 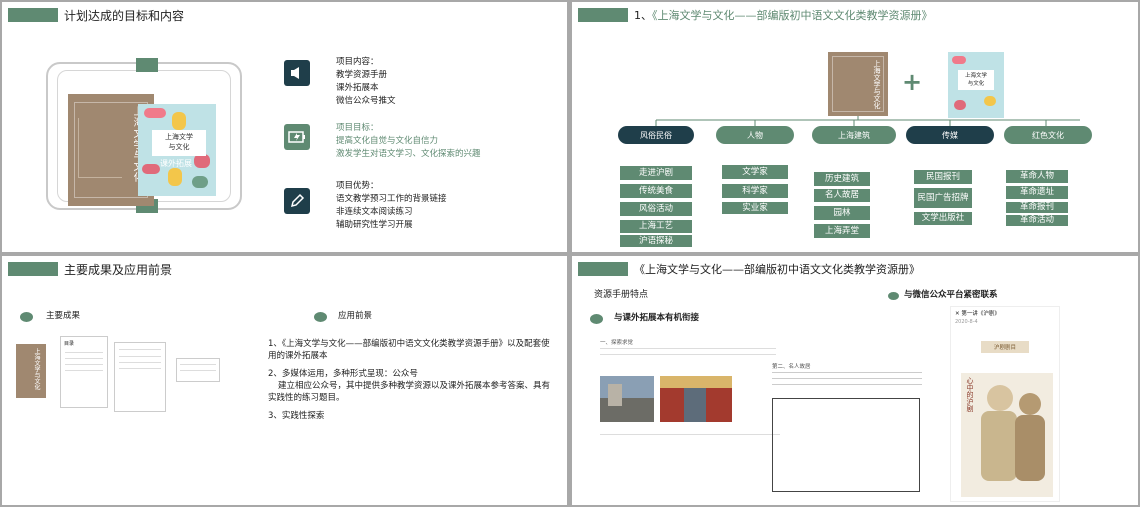 I want to click on item-advantage-block: 项目优势： 语文教学预习工作的背景链接 非连续文本阅读练习 辅助研究性学习开展, so click(x=391, y=206).